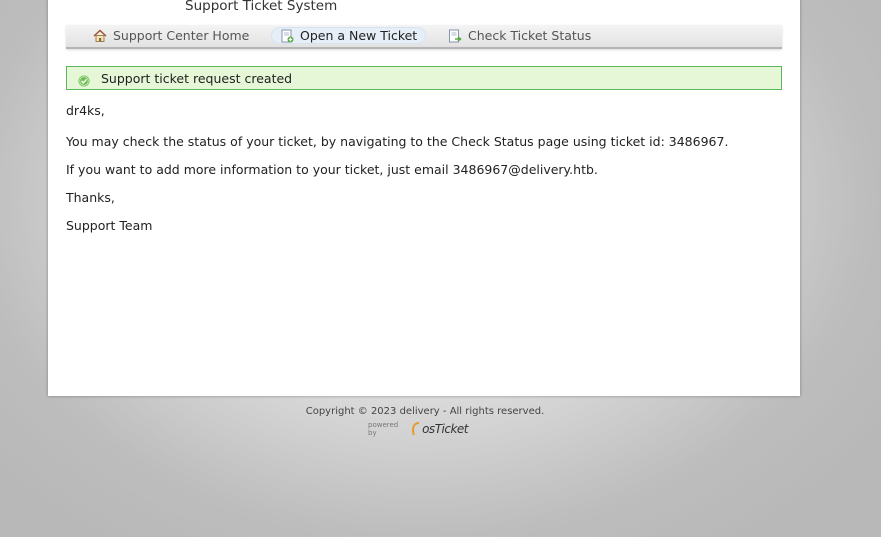 The height and width of the screenshot is (537, 881). What do you see at coordinates (455, 36) in the screenshot?
I see `ticket-status-icon` at bounding box center [455, 36].